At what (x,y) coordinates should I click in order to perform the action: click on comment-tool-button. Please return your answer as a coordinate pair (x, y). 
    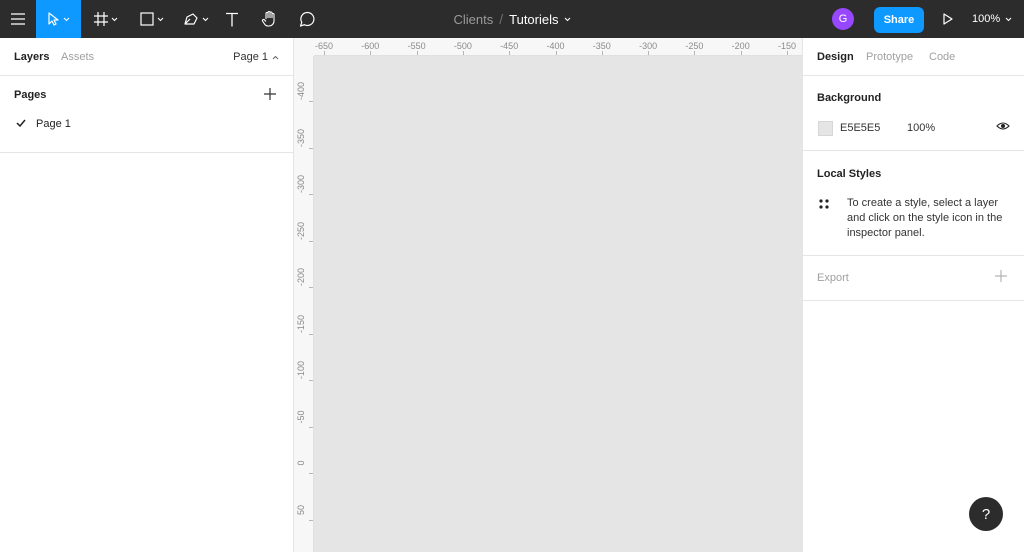
    Looking at the image, I should click on (307, 19).